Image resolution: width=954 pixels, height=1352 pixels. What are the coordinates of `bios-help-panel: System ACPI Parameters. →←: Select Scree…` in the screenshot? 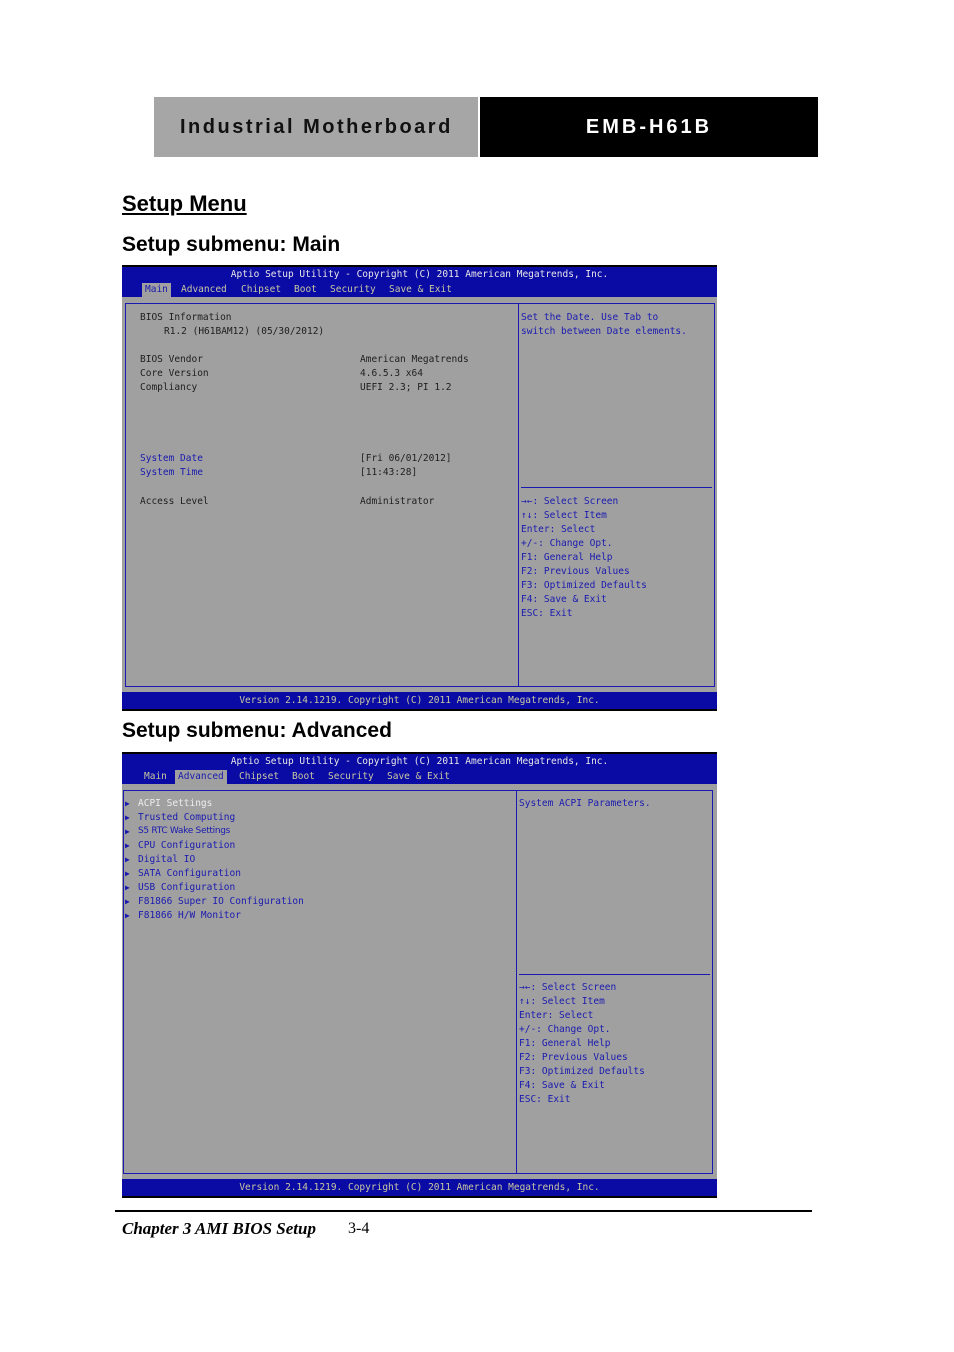 It's located at (614, 982).